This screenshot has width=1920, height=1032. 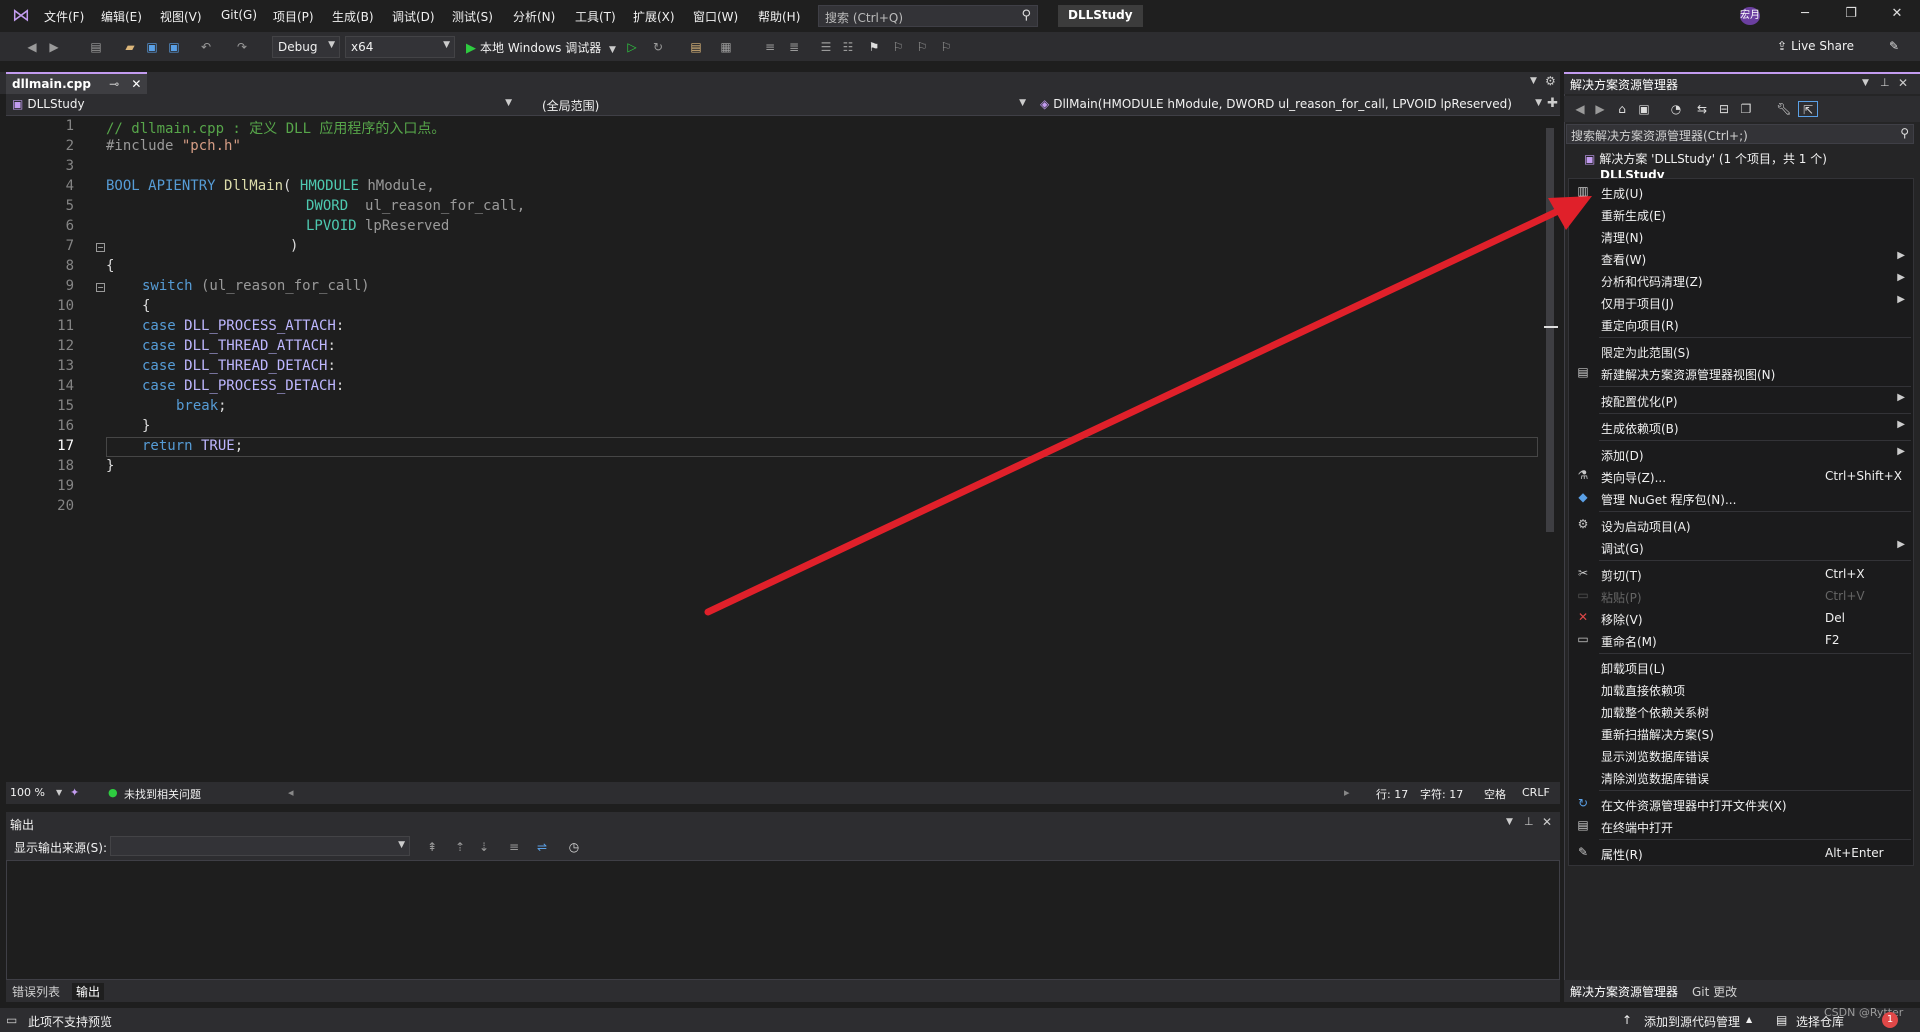 I want to click on restore-icon: ❐, so click(x=1851, y=16).